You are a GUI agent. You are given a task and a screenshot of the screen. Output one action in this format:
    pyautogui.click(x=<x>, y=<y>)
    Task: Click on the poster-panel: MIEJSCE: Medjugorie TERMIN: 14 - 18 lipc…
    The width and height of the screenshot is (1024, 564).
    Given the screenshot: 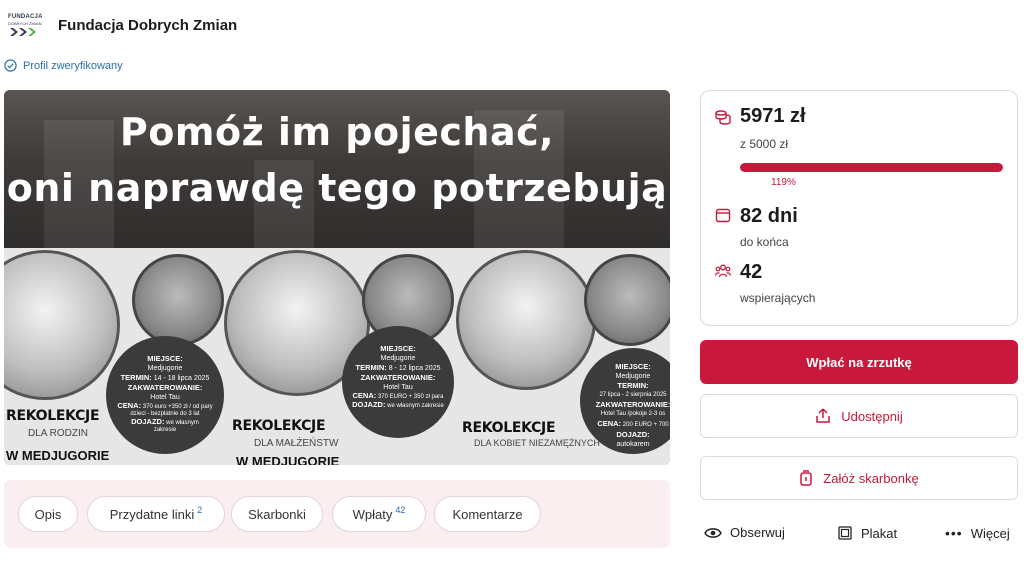 What is the action you would take?
    pyautogui.click(x=114, y=356)
    